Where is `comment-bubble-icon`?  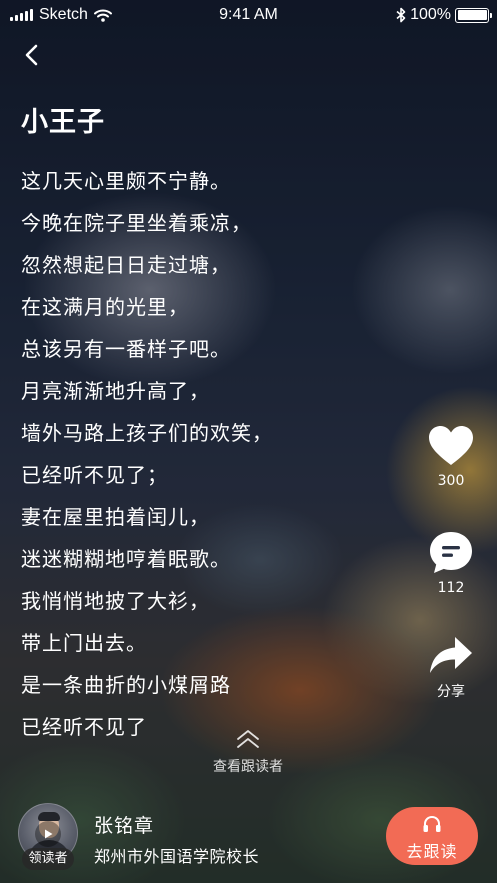 comment-bubble-icon is located at coordinates (451, 552).